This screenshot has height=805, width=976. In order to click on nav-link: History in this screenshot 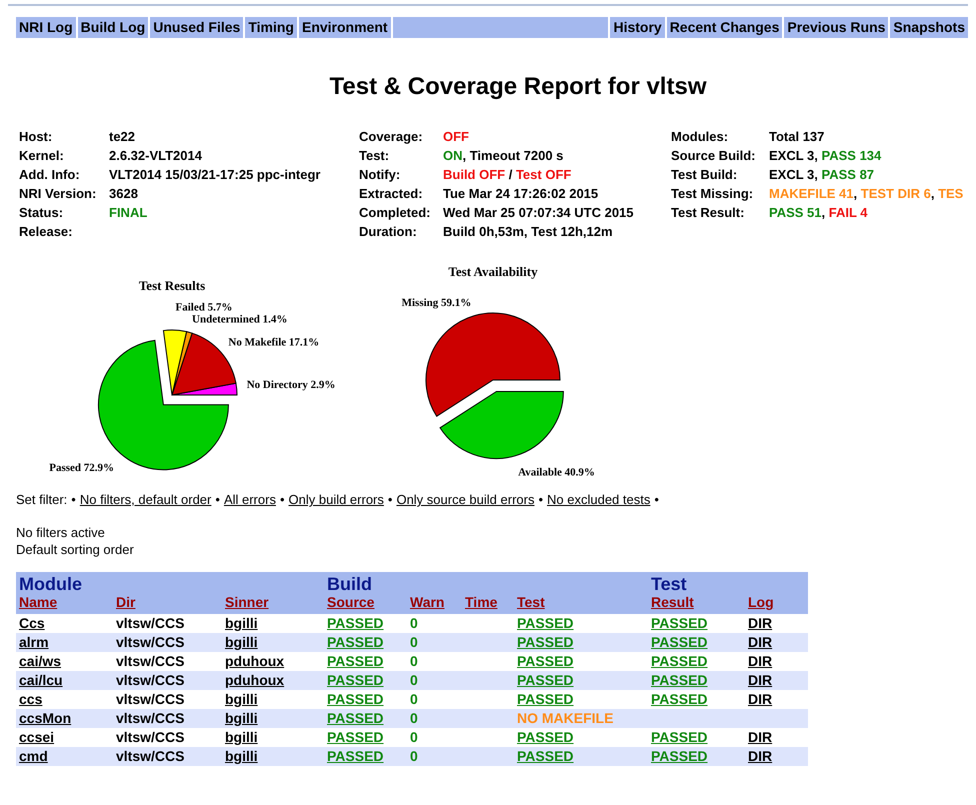, I will do `click(638, 27)`.